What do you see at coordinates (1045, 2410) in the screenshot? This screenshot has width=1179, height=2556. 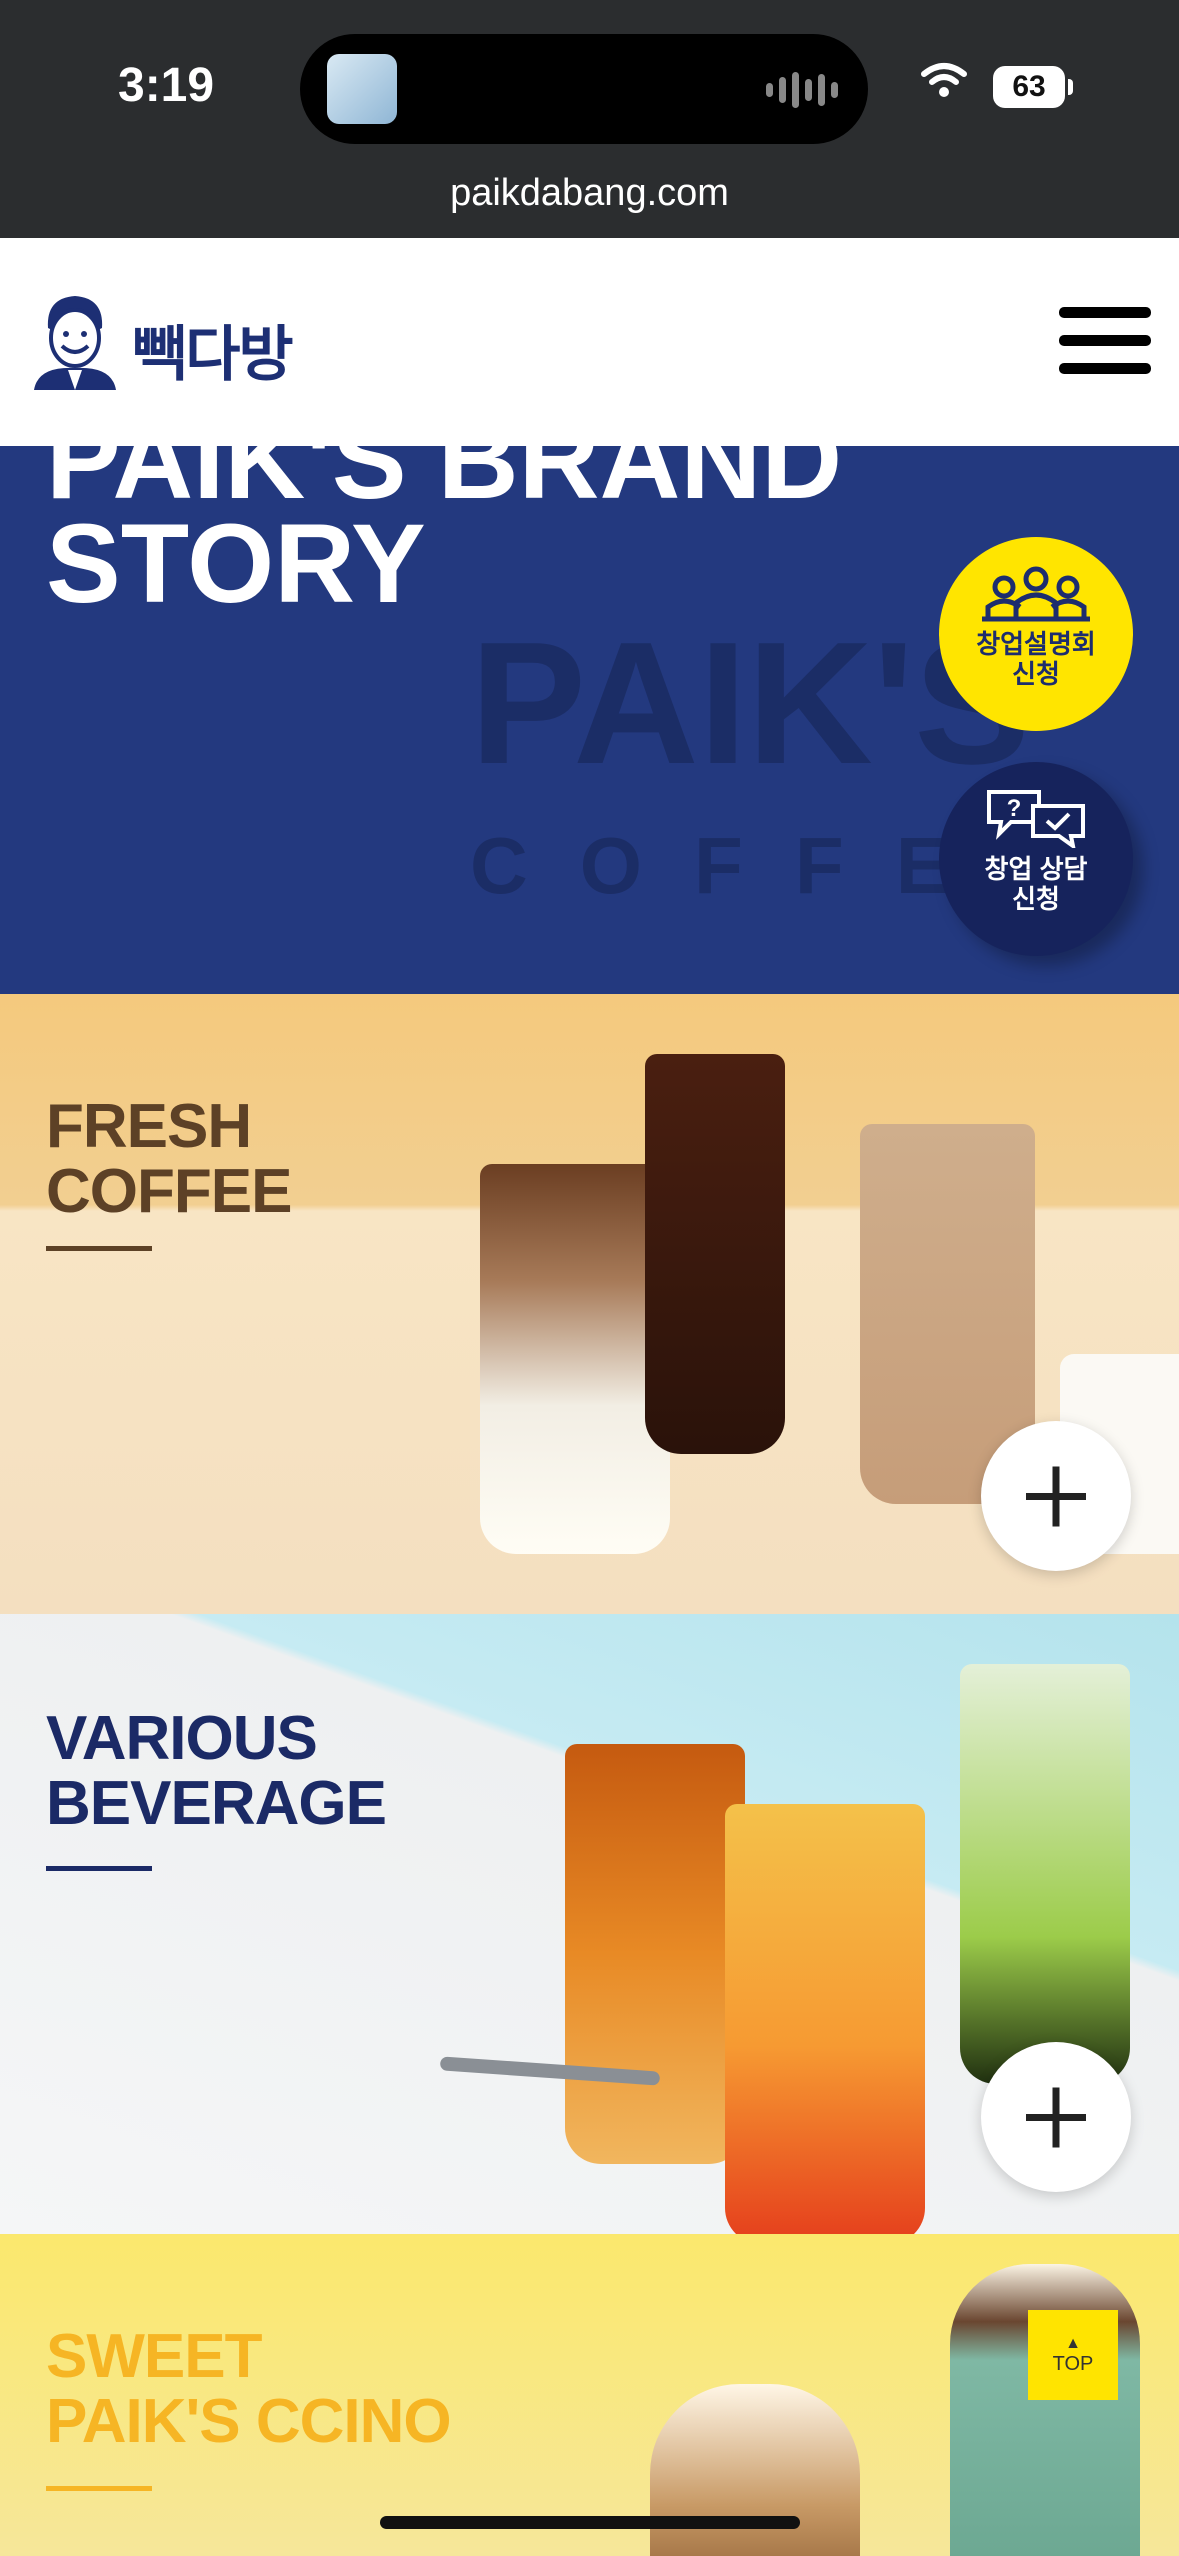 I see `mint-paikccino-cup-image` at bounding box center [1045, 2410].